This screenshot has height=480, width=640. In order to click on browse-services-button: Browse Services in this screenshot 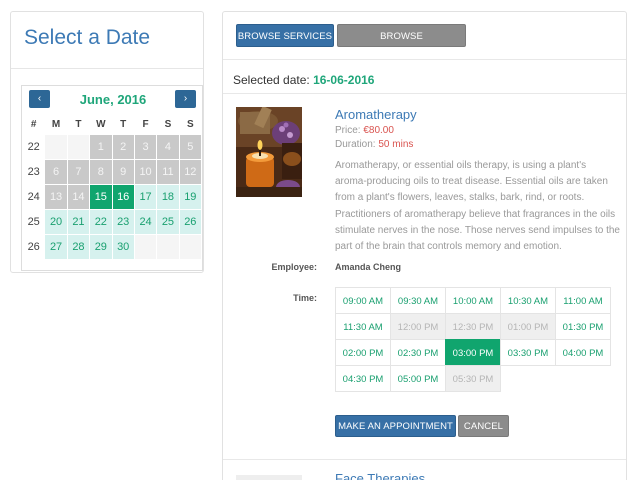, I will do `click(285, 35)`.